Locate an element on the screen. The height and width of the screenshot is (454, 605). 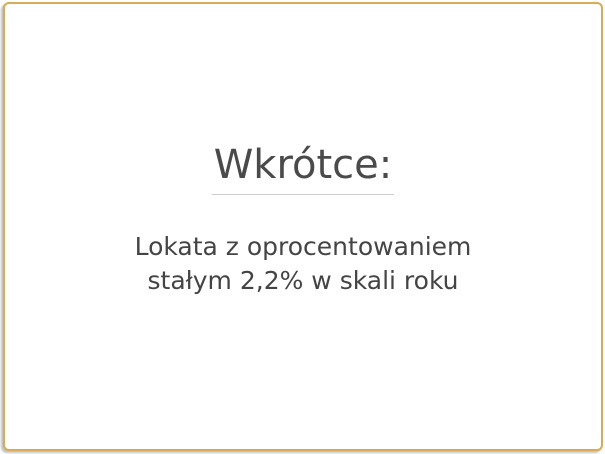
description-line-2: stałym 2,2% w skali roku is located at coordinates (303, 280).